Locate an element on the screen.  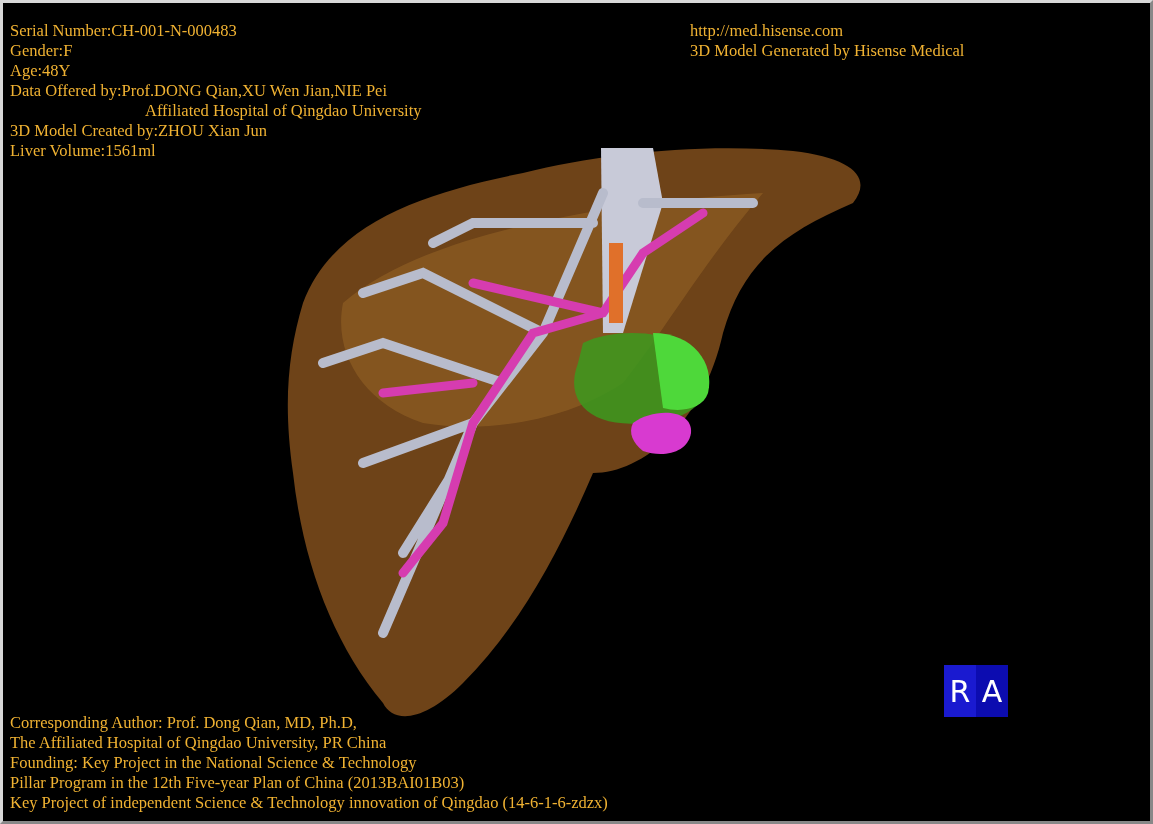
orientation-cube-face: A is located at coordinates (992, 691).